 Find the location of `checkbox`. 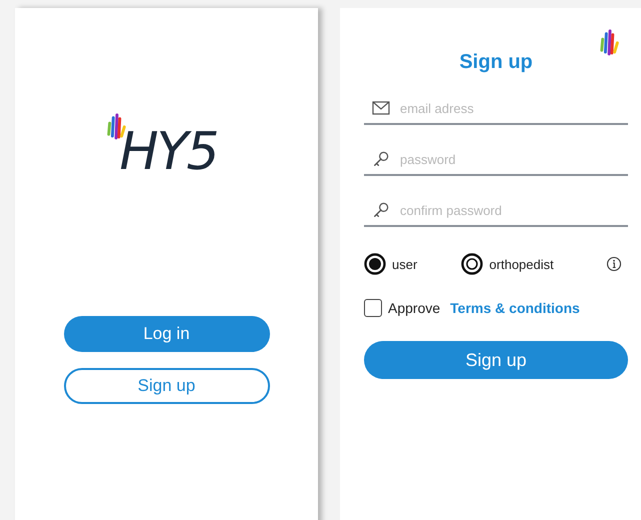

checkbox is located at coordinates (373, 308).